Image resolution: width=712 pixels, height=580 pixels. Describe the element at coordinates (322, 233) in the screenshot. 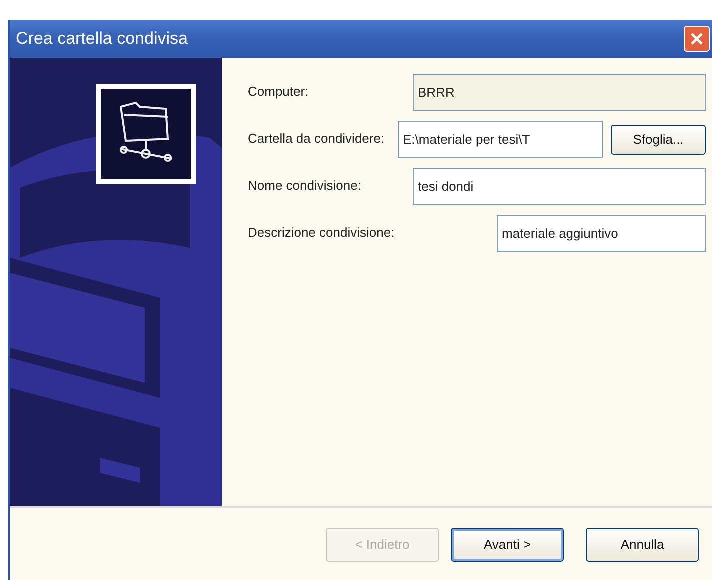

I see `field-label: Descrizione condivisione:` at that location.